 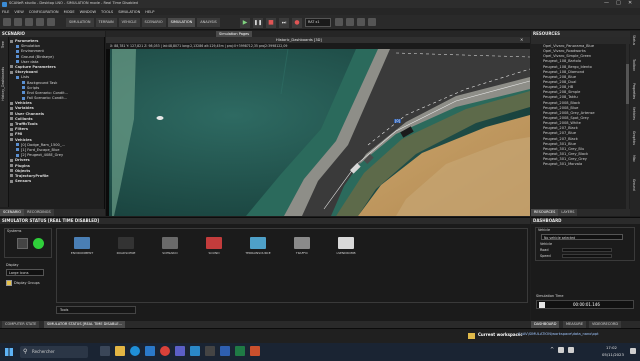 I want to click on sim-time-icon, so click(x=542, y=305).